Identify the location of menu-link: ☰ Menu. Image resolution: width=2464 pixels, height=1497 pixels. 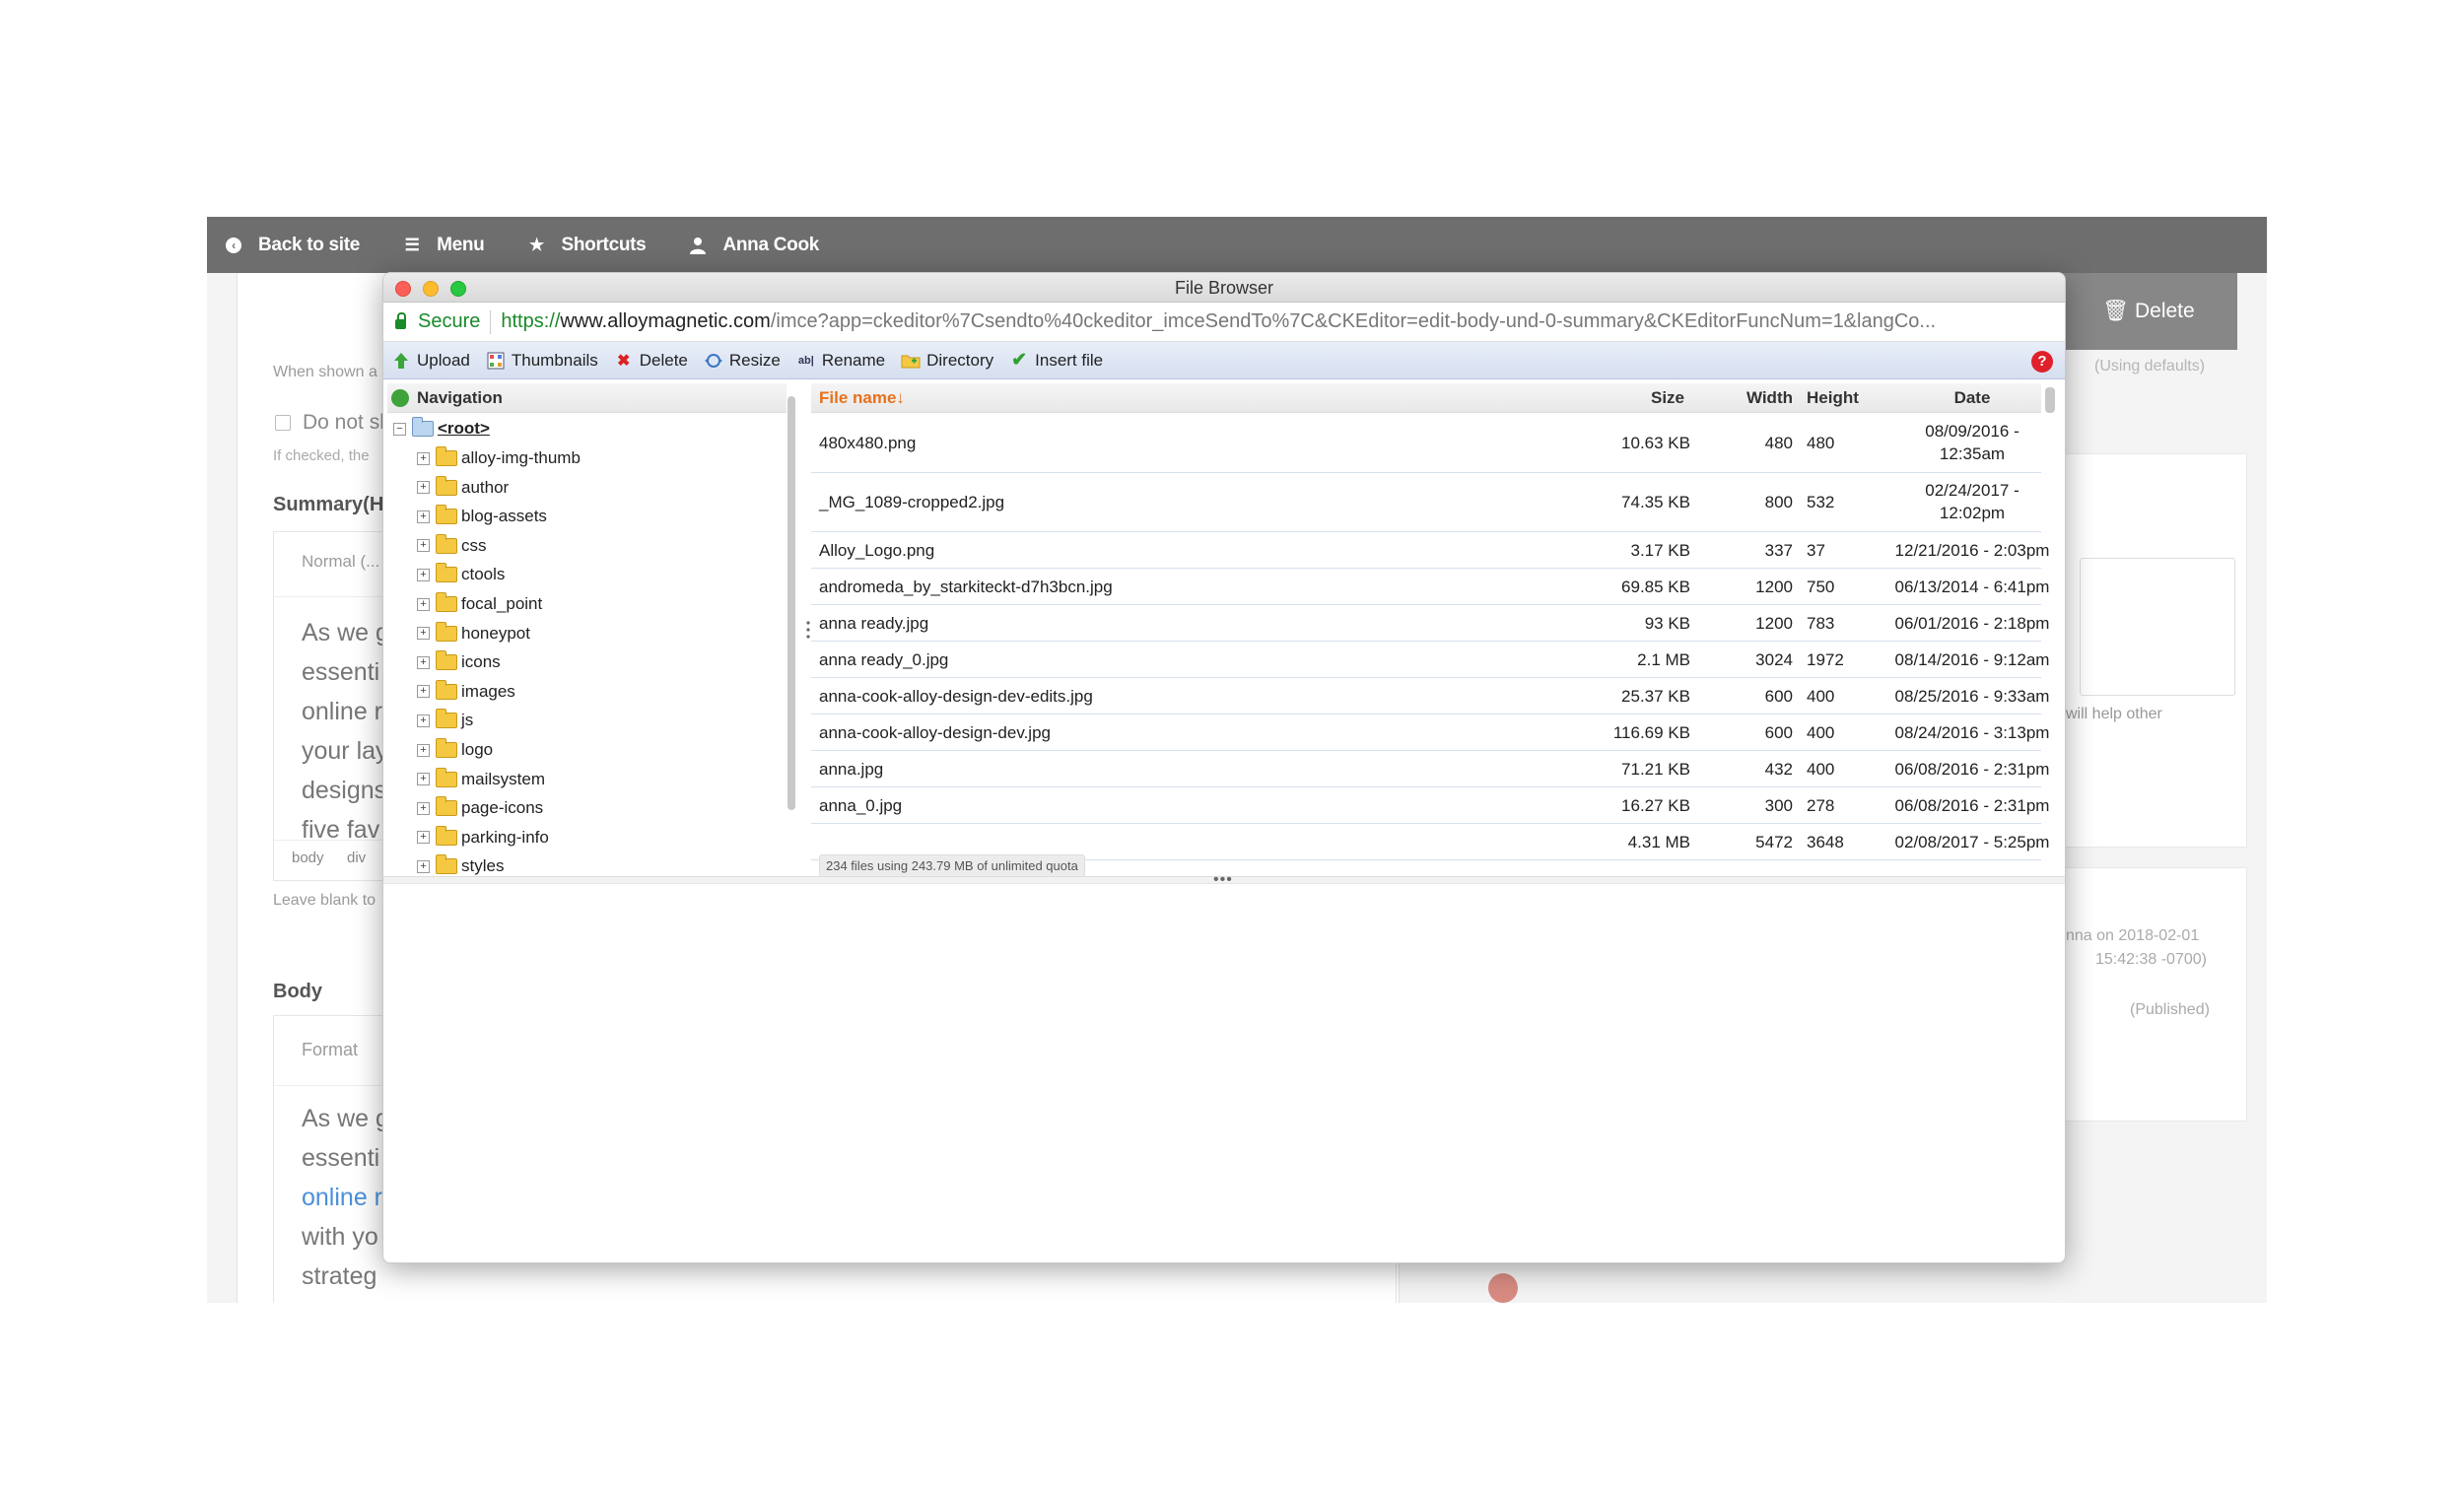
(444, 245).